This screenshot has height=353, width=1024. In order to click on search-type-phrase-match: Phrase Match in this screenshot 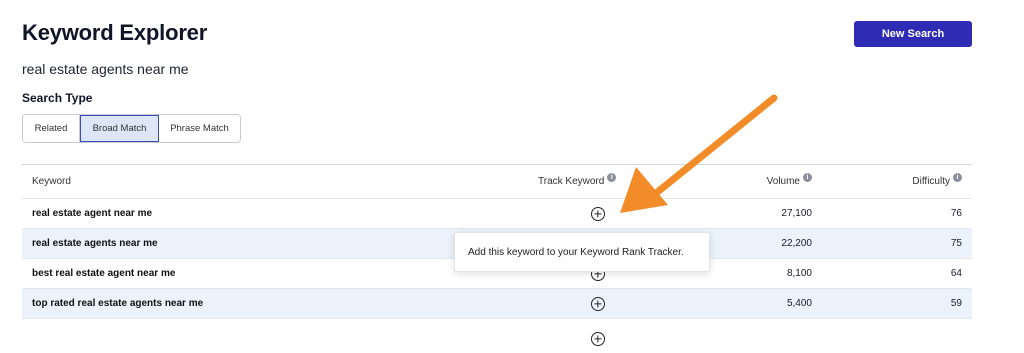, I will do `click(199, 128)`.